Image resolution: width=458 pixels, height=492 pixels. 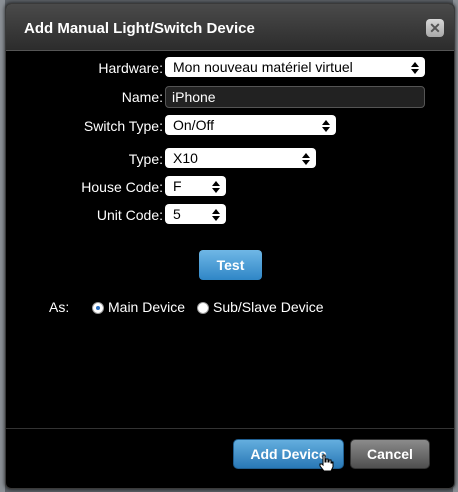 What do you see at coordinates (195, 186) in the screenshot?
I see `house-code-select: F` at bounding box center [195, 186].